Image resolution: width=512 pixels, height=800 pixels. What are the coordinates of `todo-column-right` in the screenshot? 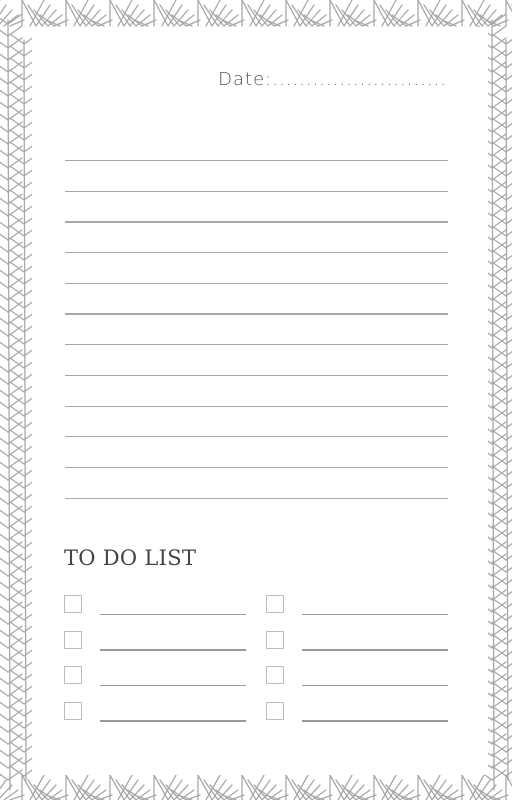 It's located at (357, 664).